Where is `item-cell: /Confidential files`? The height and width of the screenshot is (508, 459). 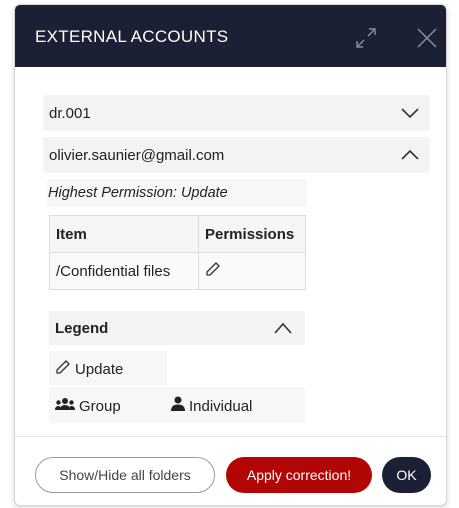
item-cell: /Confidential files is located at coordinates (124, 271).